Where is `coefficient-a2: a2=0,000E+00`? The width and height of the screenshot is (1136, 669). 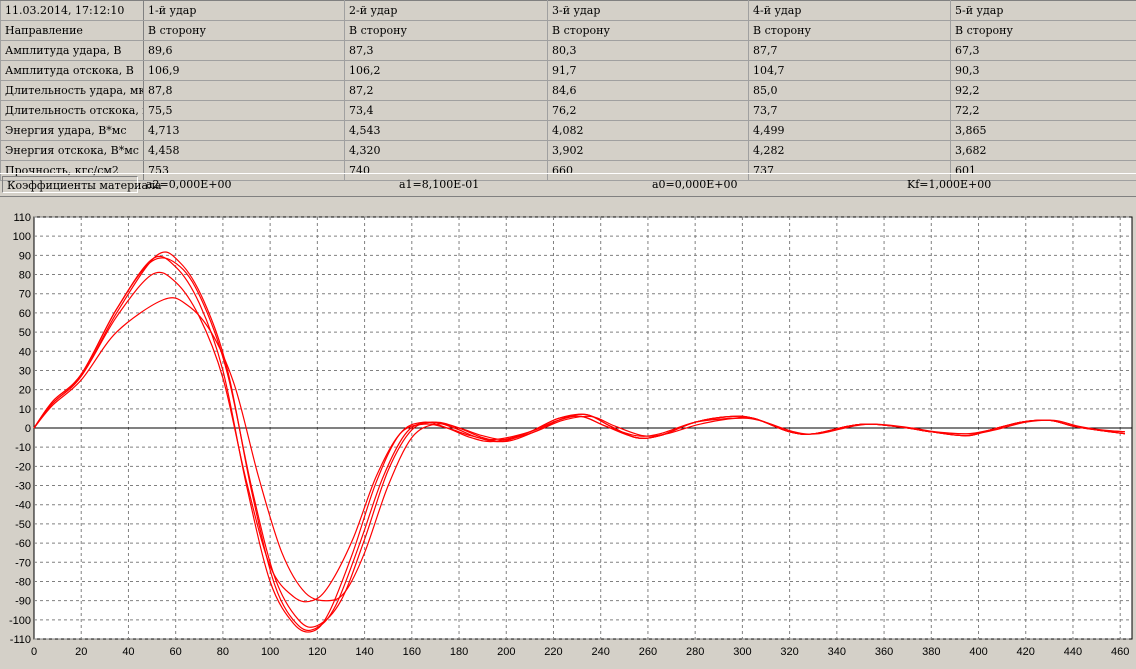 coefficient-a2: a2=0,000E+00 is located at coordinates (189, 184).